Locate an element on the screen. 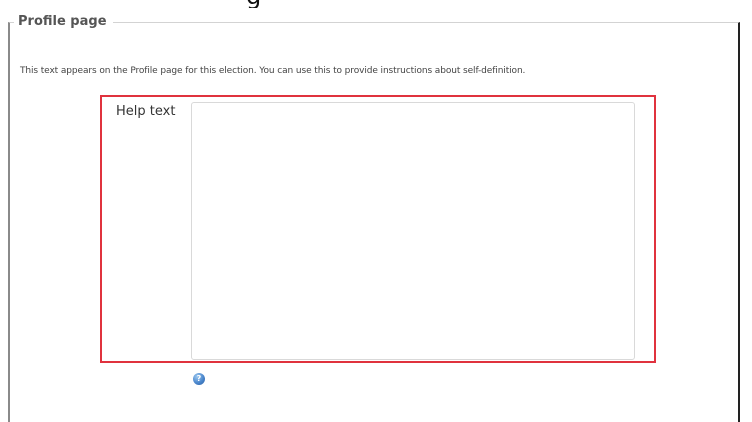  help-text-label: Help text is located at coordinates (146, 111).